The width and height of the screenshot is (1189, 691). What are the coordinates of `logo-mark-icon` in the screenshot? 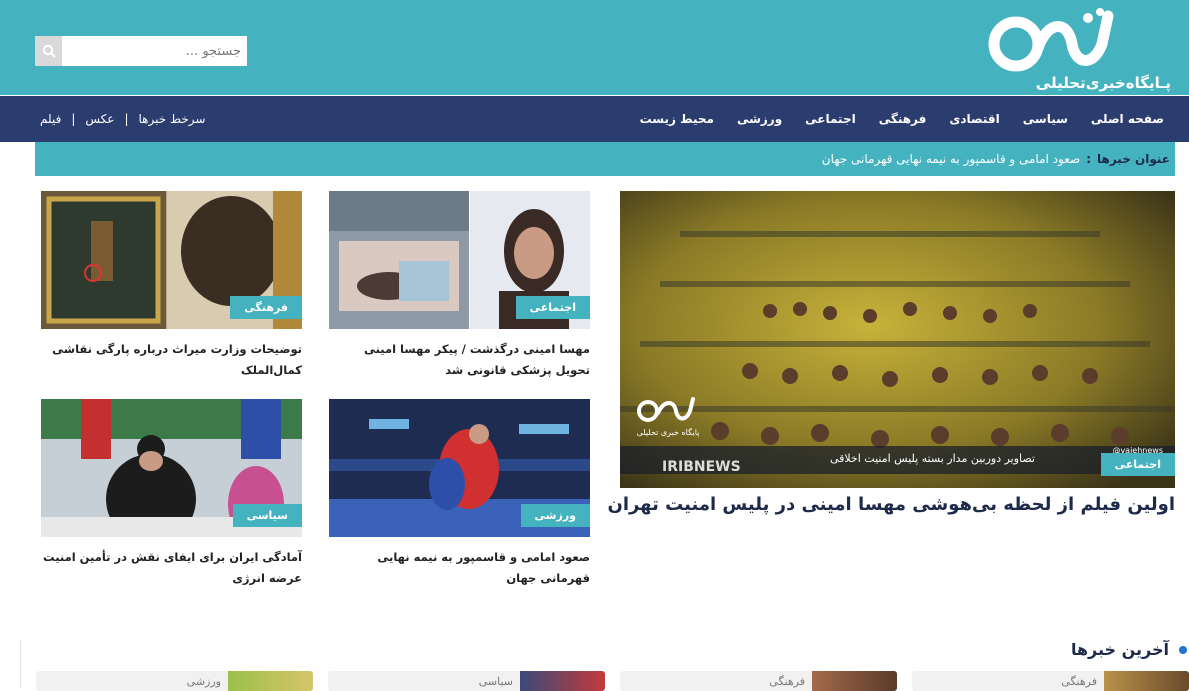 It's located at (1051, 40).